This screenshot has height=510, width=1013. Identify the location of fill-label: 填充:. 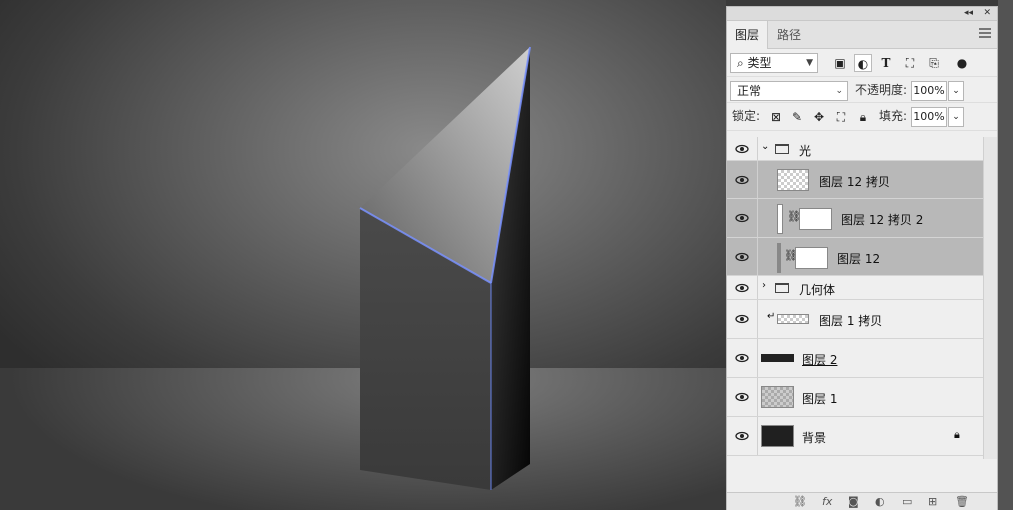
(893, 116).